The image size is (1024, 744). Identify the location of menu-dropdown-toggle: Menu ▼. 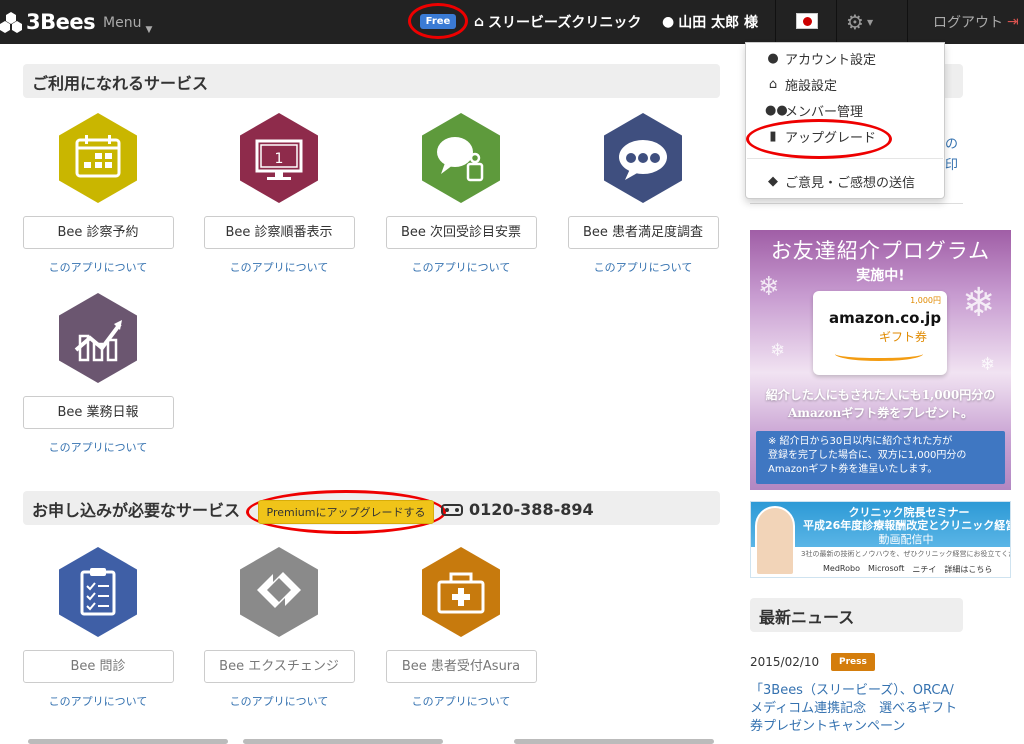
(127, 25).